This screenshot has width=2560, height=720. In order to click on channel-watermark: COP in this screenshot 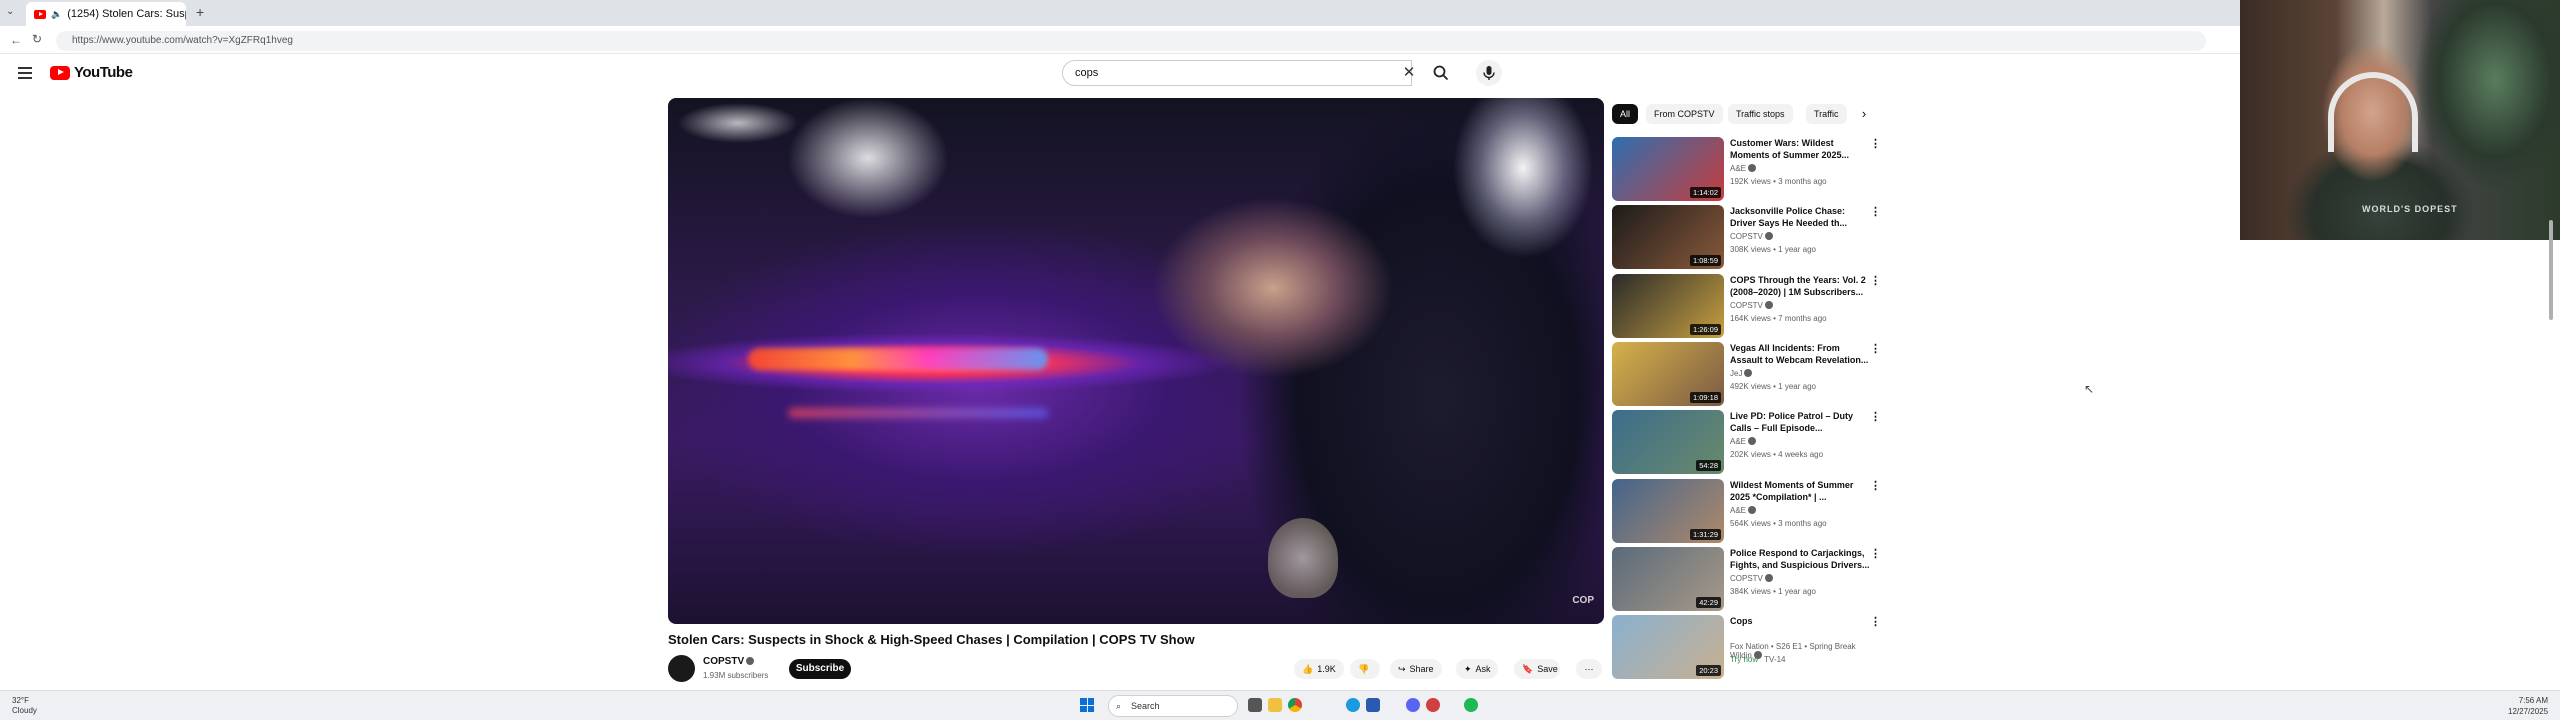, I will do `click(1583, 600)`.